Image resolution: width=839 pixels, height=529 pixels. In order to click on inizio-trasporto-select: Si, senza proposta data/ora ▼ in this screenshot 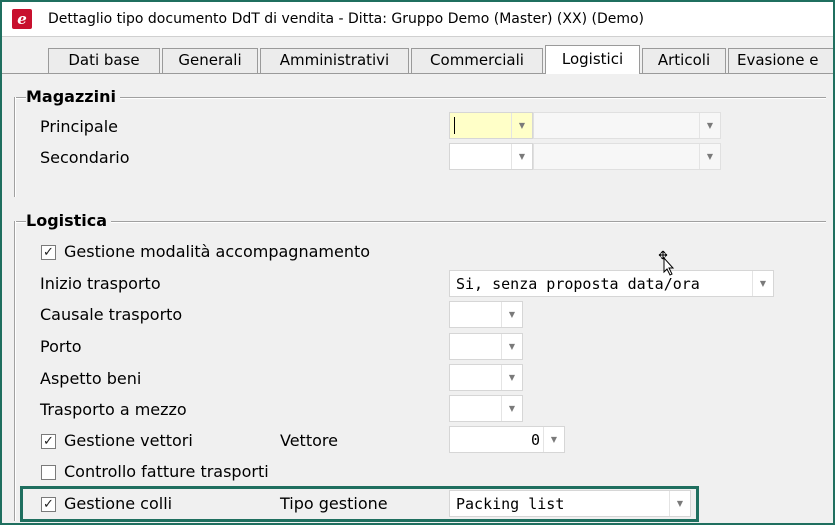, I will do `click(611, 283)`.